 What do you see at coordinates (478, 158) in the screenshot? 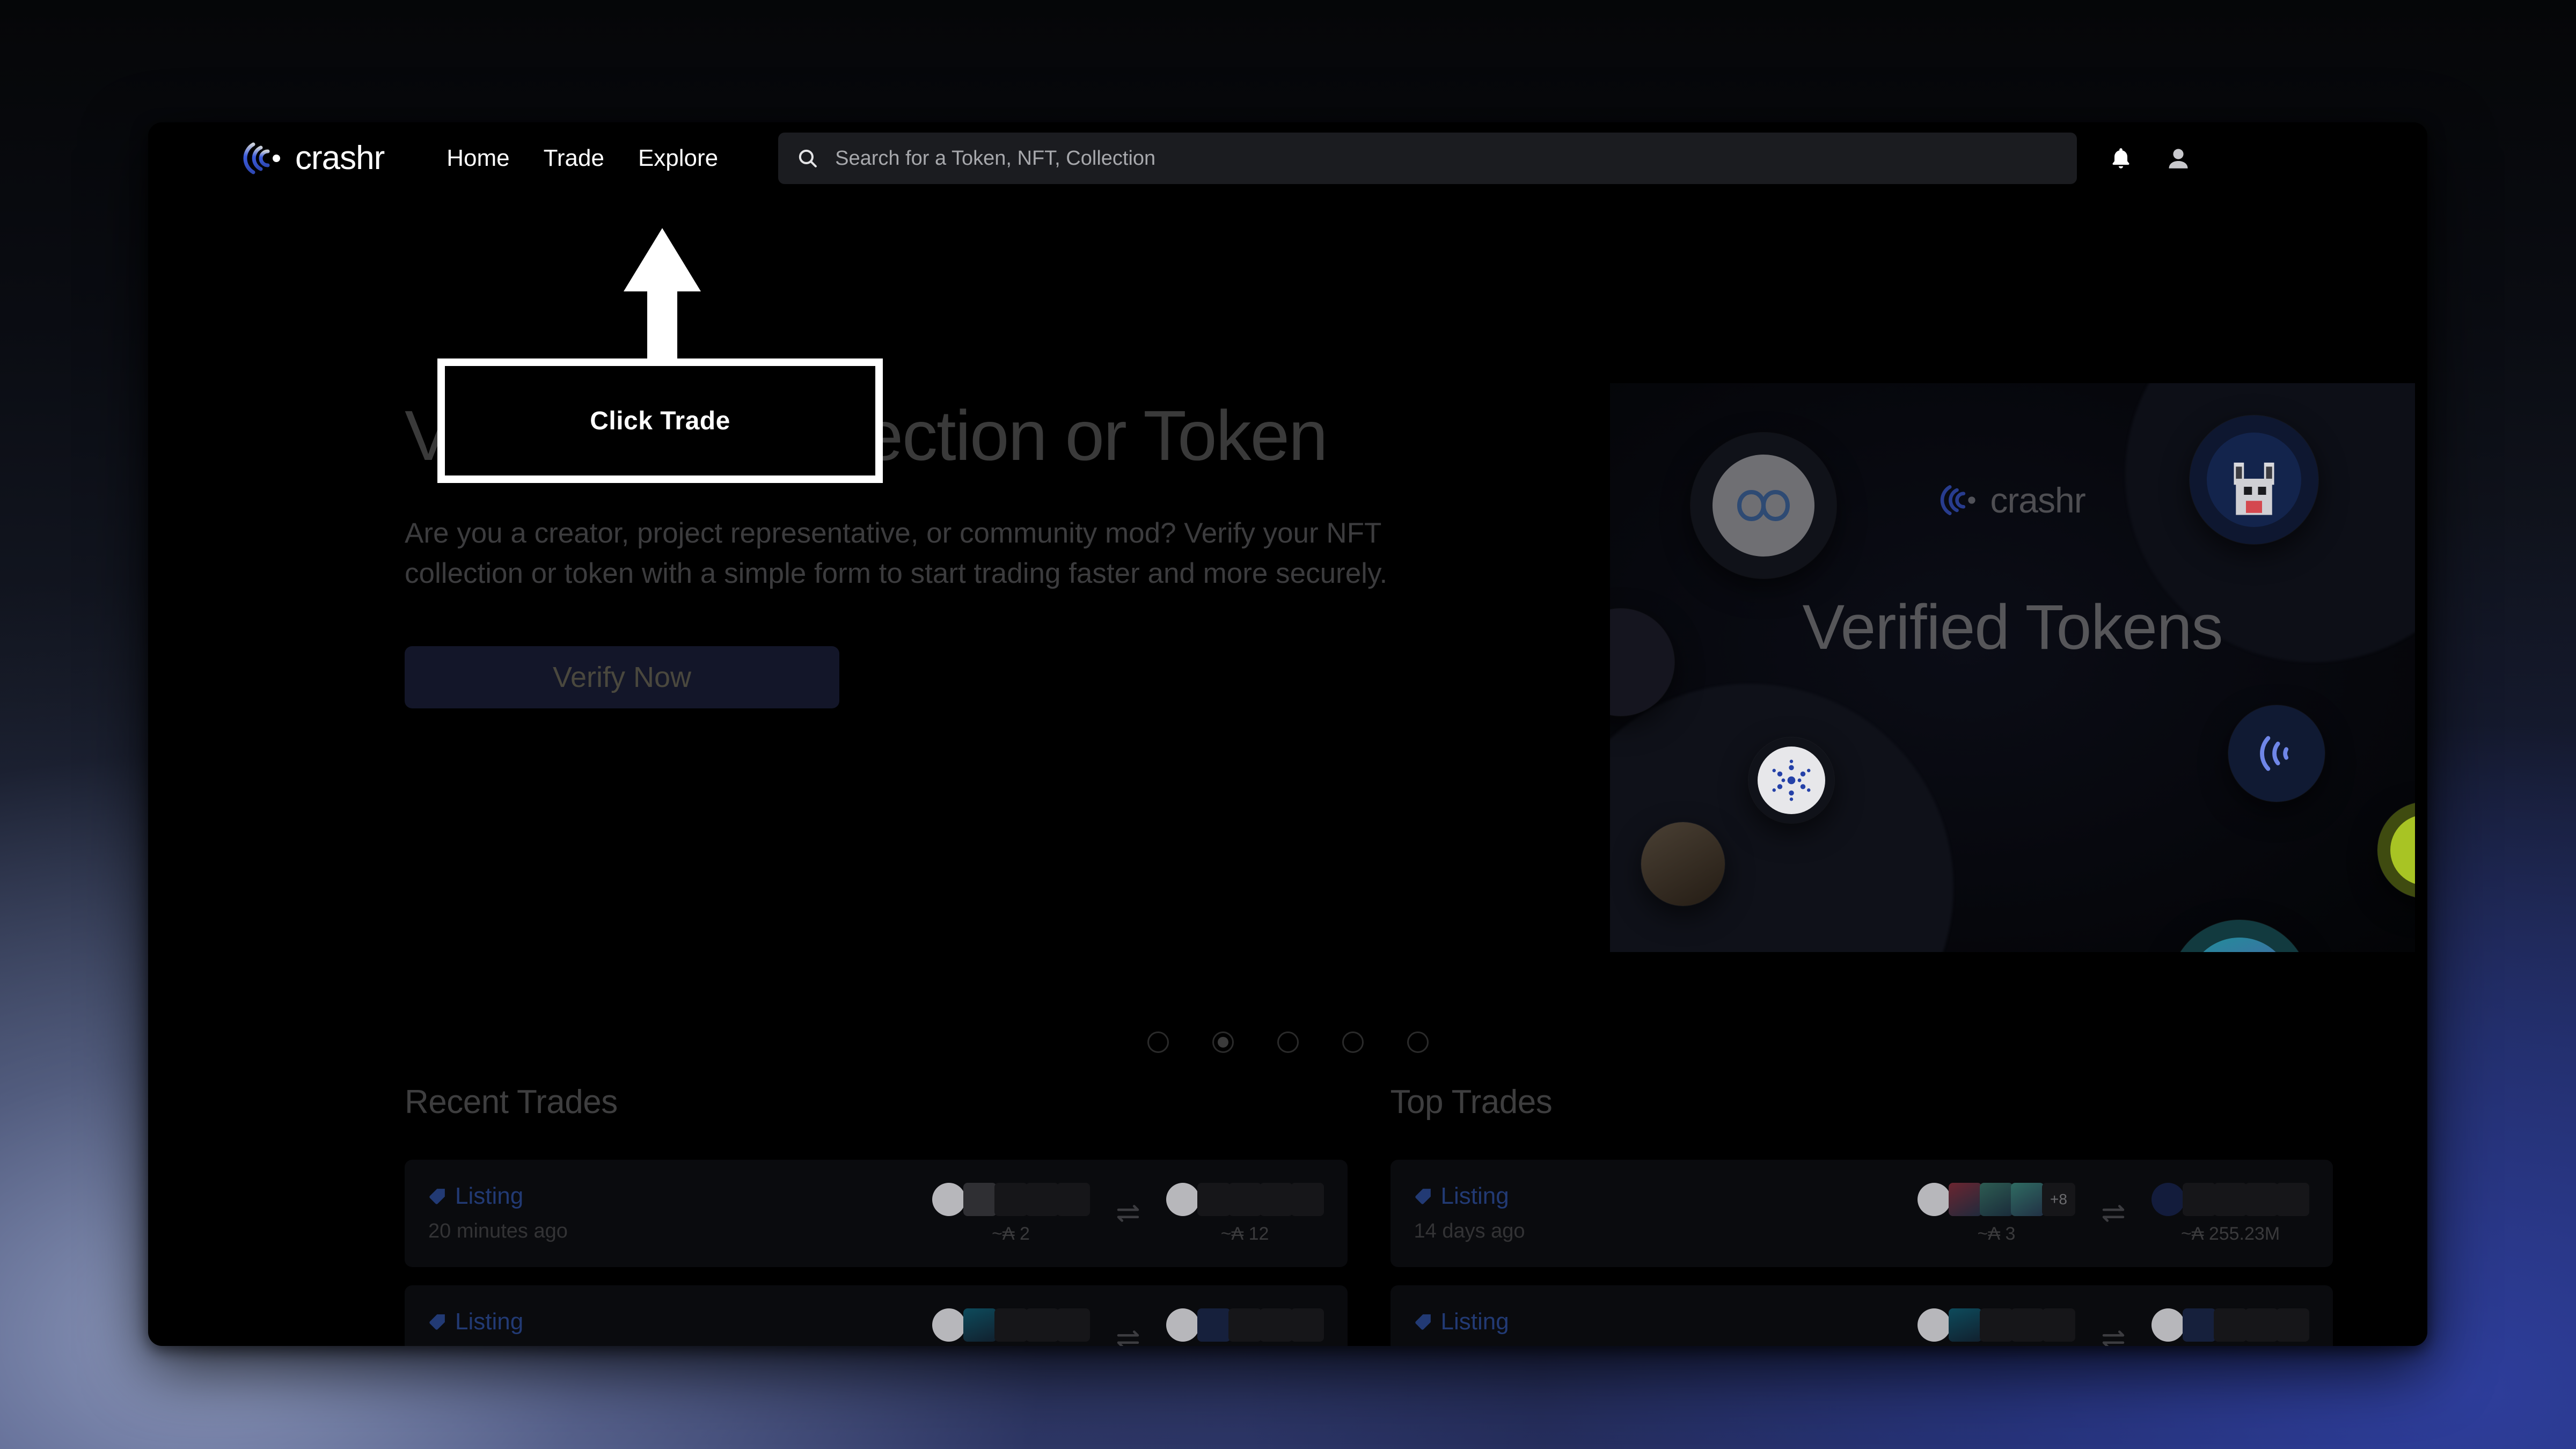
I see `nav-home: Home` at bounding box center [478, 158].